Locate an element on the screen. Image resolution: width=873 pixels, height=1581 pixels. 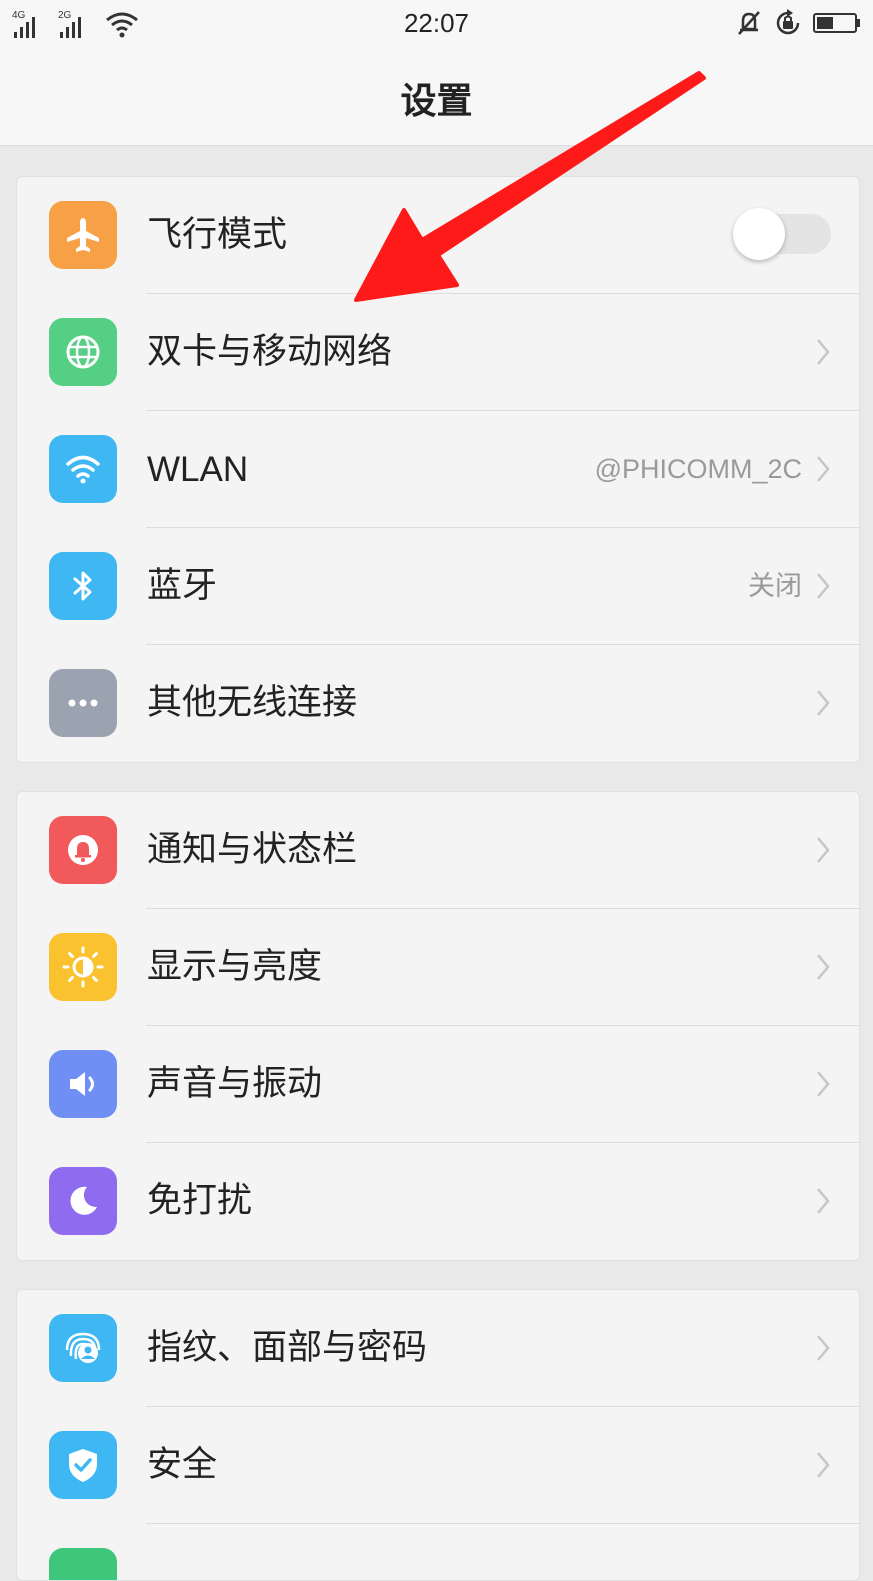
rotation-lock-icon is located at coordinates (788, 22).